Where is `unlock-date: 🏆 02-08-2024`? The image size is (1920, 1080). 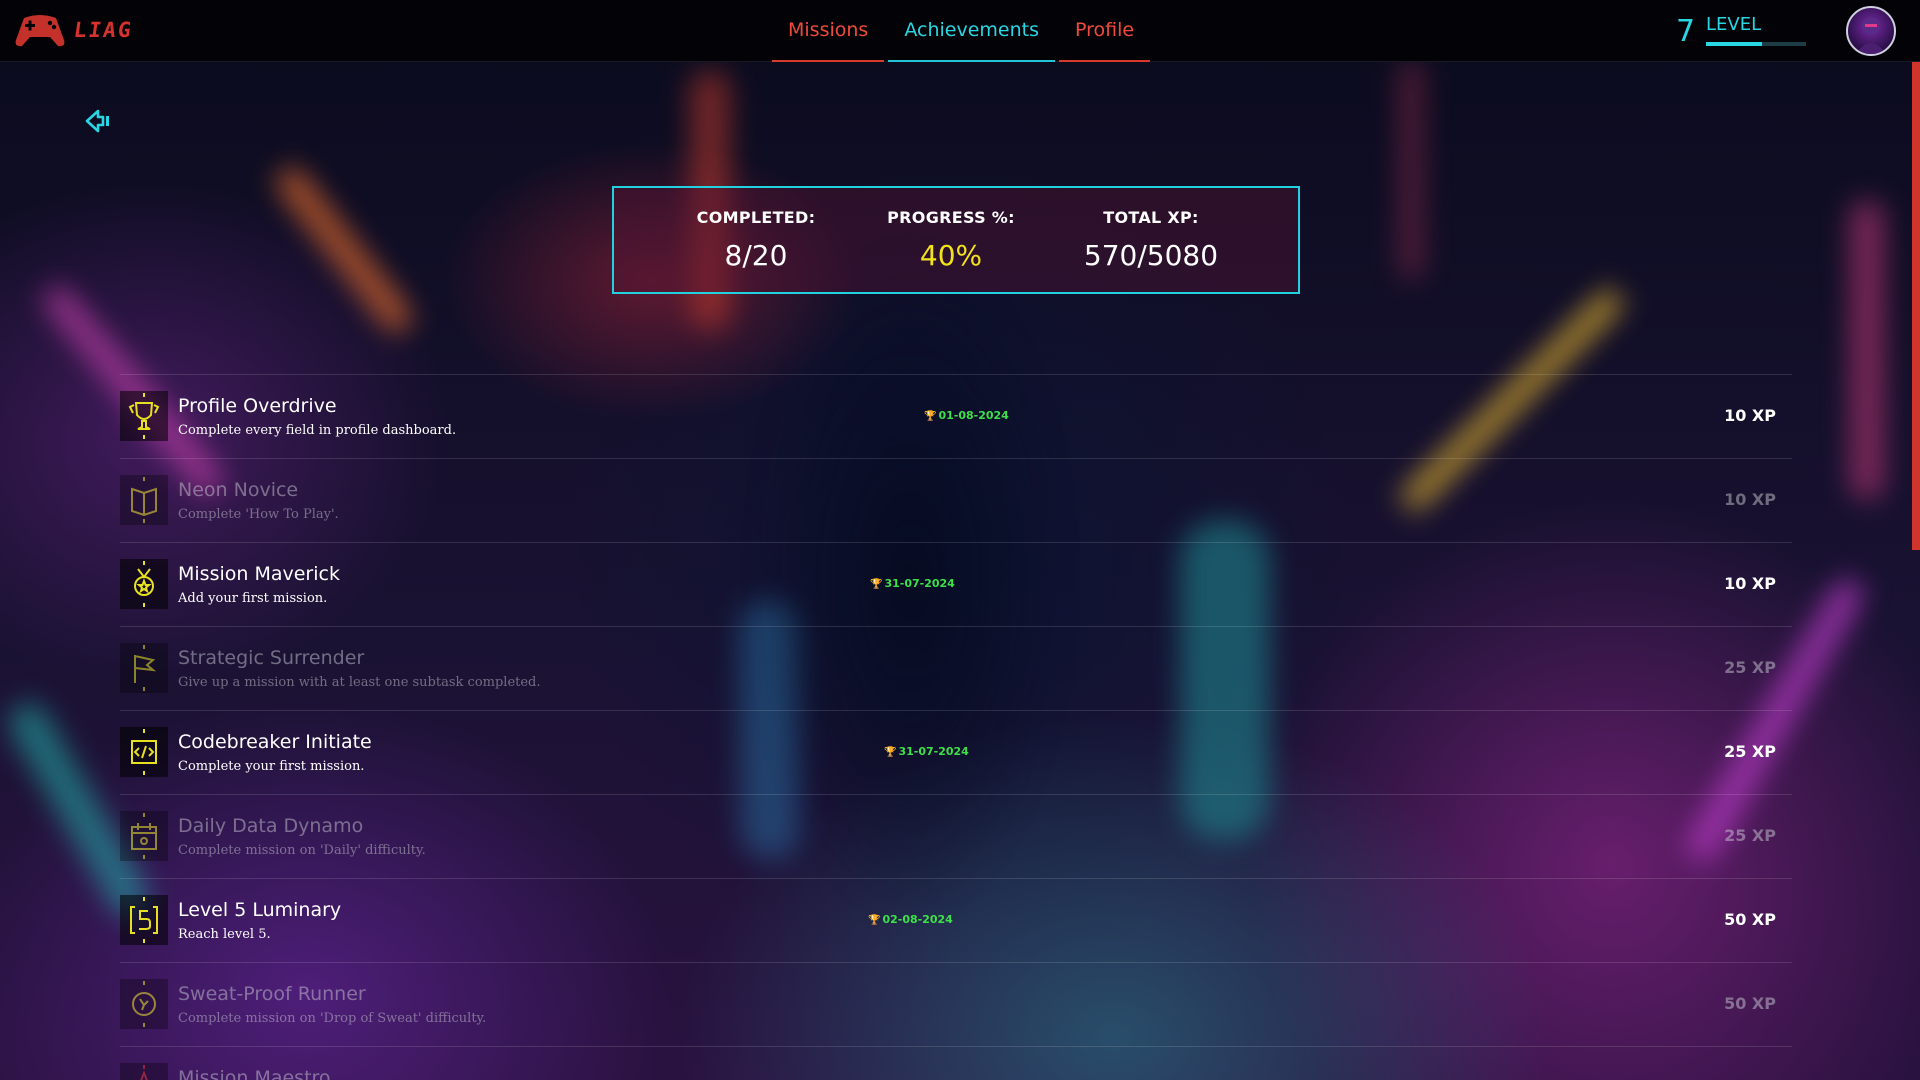
unlock-date: 🏆 02-08-2024 is located at coordinates (910, 919).